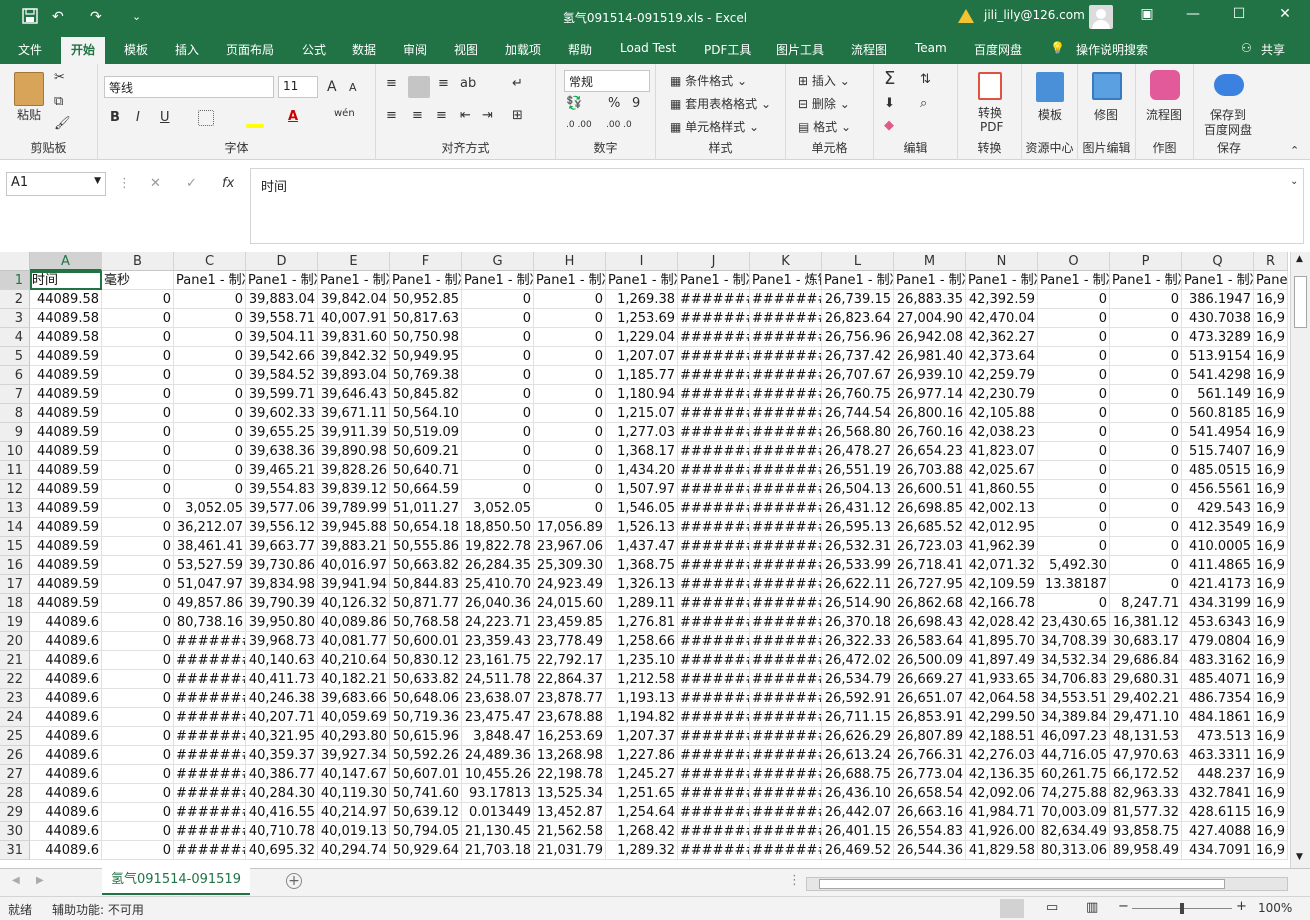  I want to click on table-cell: 89,958.49, so click(1146, 850).